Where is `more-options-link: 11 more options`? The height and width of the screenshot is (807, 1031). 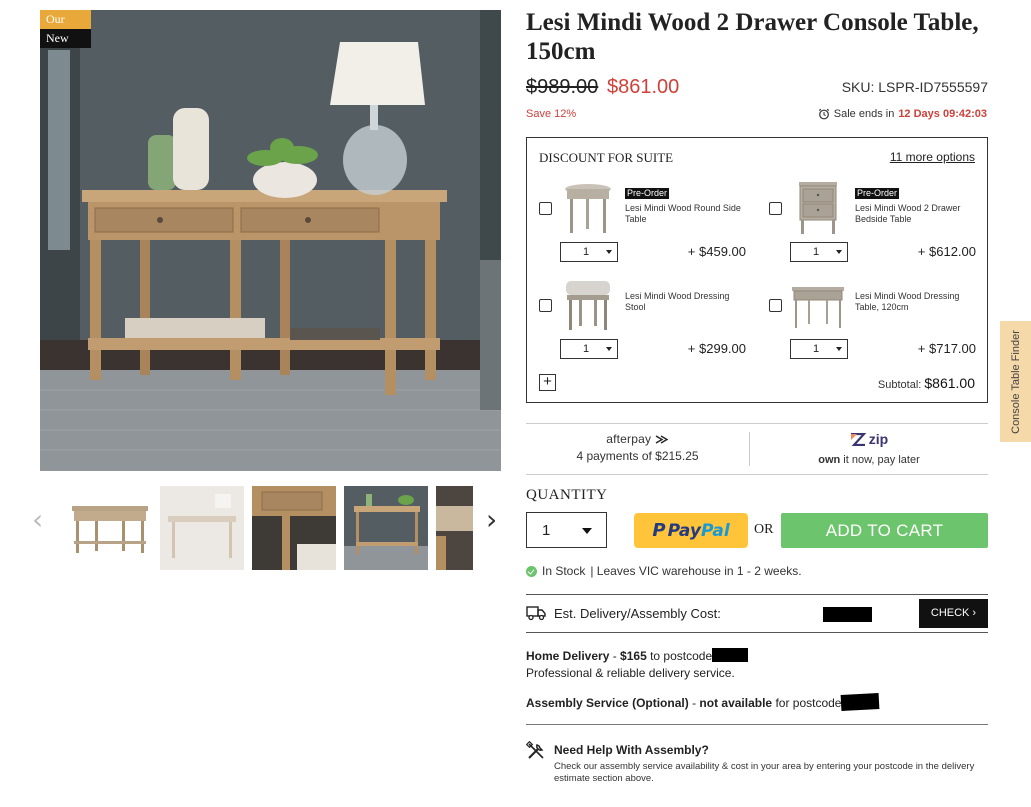
more-options-link: 11 more options is located at coordinates (932, 157).